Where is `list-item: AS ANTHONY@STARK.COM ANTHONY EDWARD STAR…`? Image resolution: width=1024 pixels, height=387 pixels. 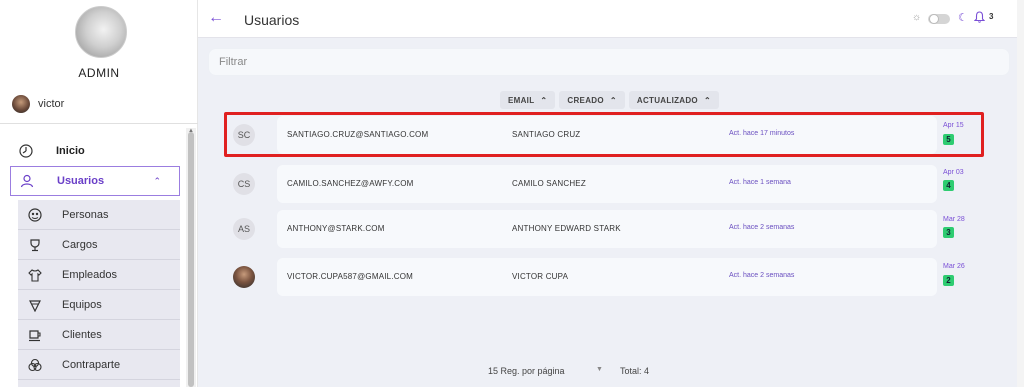 list-item: AS ANTHONY@STARK.COM ANTHONY EDWARD STAR… is located at coordinates (618, 229).